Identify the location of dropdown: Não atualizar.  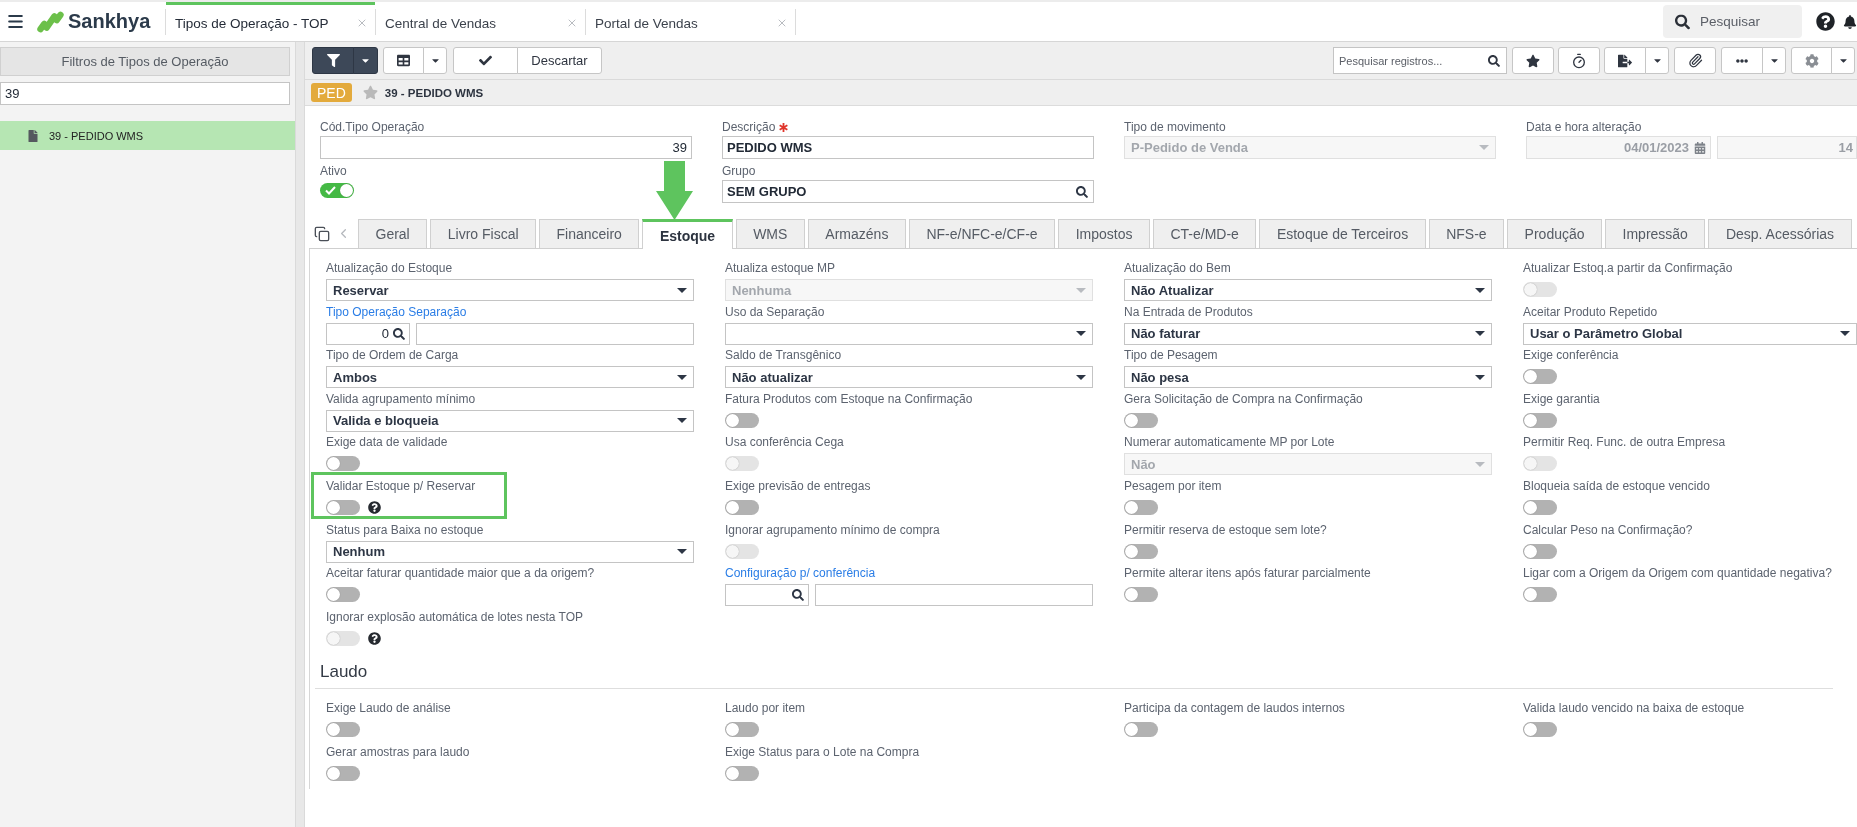
(909, 377).